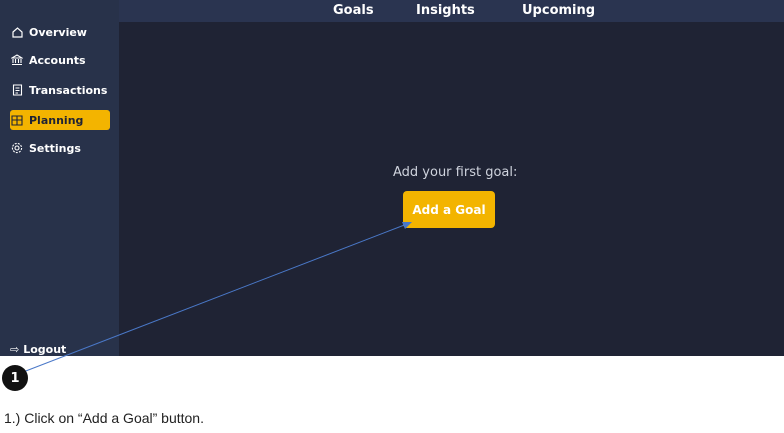 The image size is (784, 433). Describe the element at coordinates (104, 418) in the screenshot. I see `instruction-text: 1.) Click on “Add a Goal” button.` at that location.